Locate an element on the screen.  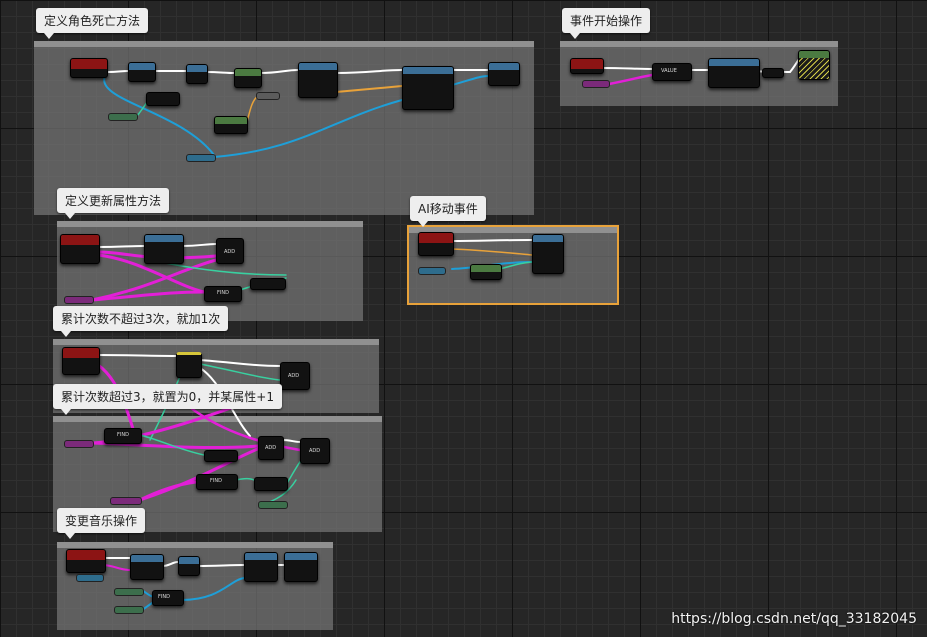
comment-title-update: 定义更新属性方法 is located at coordinates (113, 203).